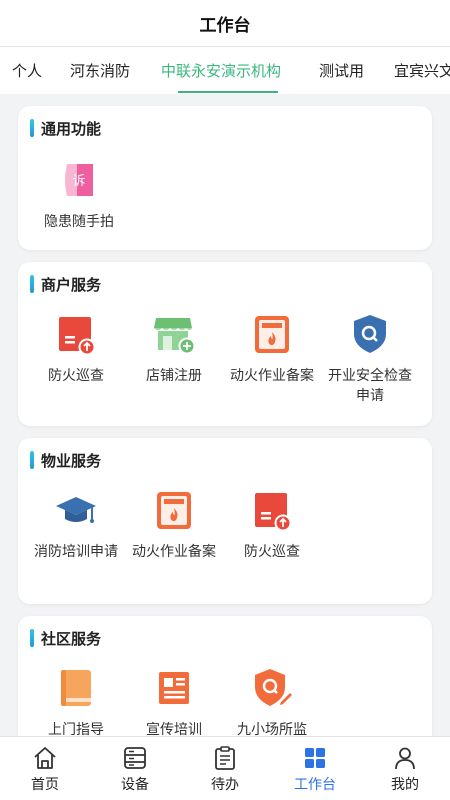 This screenshot has height=800, width=450. Describe the element at coordinates (272, 688) in the screenshot. I see `shield-edit-icon` at that location.